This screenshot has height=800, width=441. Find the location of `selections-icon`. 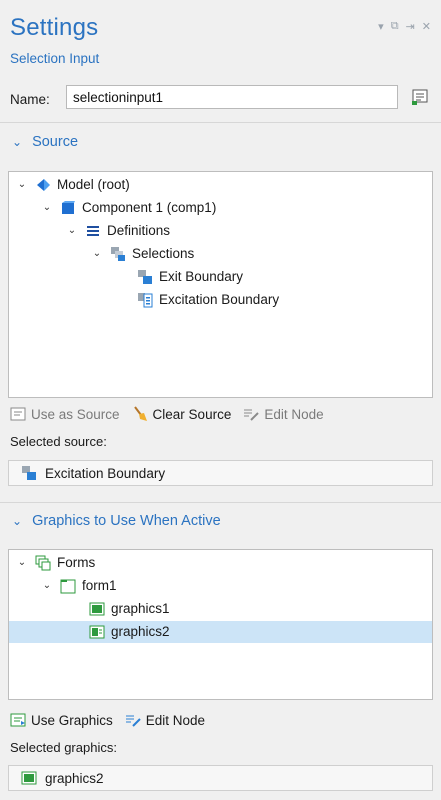

selections-icon is located at coordinates (118, 254).